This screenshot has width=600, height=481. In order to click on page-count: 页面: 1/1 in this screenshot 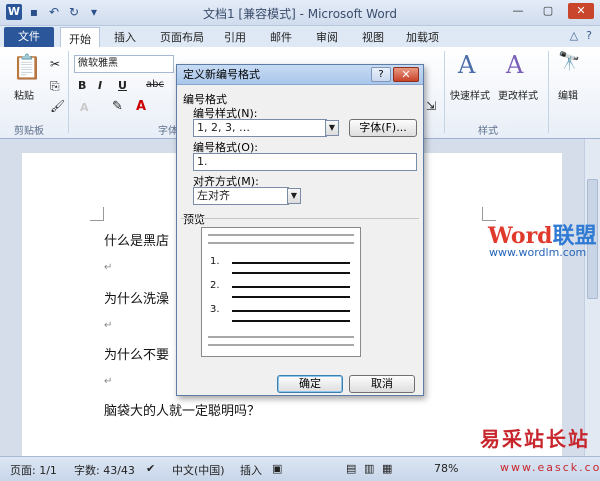, I will do `click(33, 470)`.